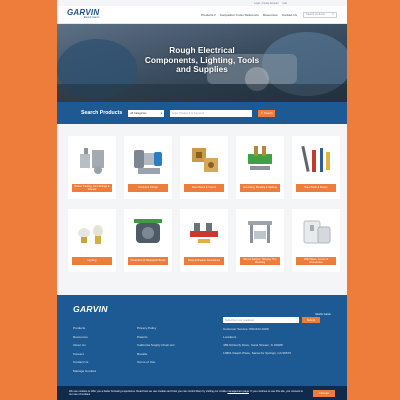 The image size is (400, 400). Describe the element at coordinates (138, 113) in the screenshot. I see `category-selected: All Categories` at that location.